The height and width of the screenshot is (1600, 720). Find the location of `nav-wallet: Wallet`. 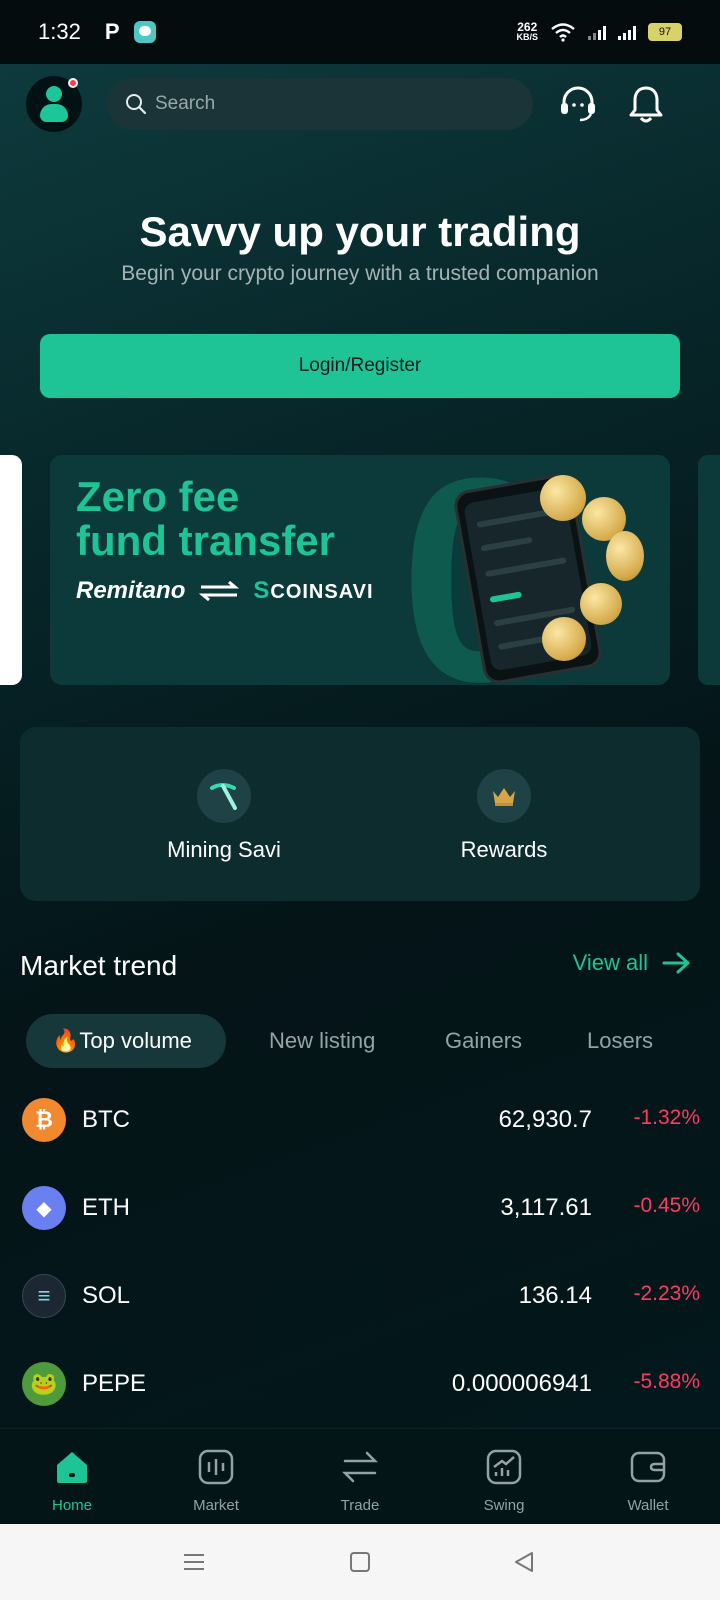

nav-wallet: Wallet is located at coordinates (648, 1480).